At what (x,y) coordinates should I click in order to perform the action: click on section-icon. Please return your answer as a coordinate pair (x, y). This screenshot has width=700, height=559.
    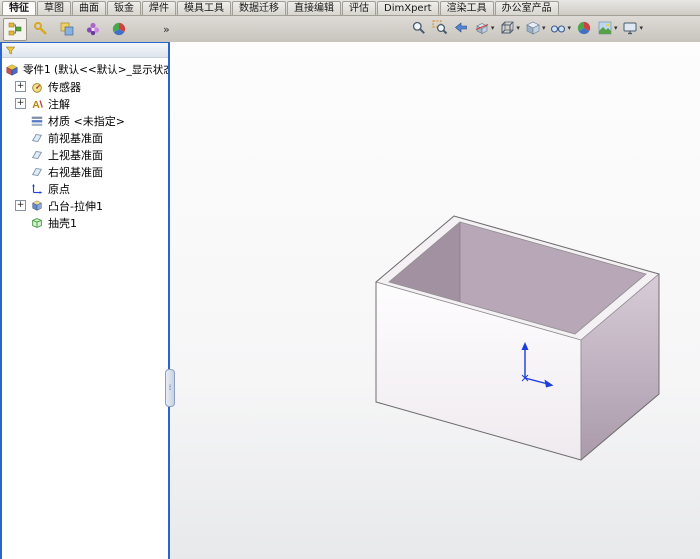
    Looking at the image, I should click on (482, 28).